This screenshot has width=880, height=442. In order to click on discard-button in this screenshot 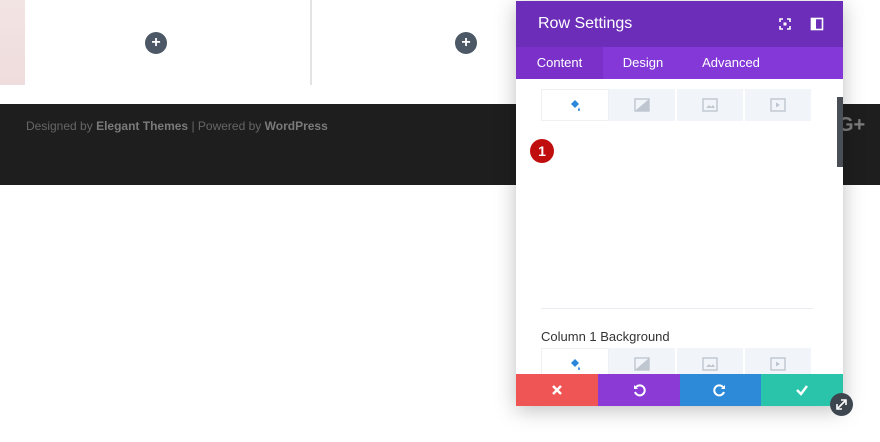, I will do `click(557, 390)`.